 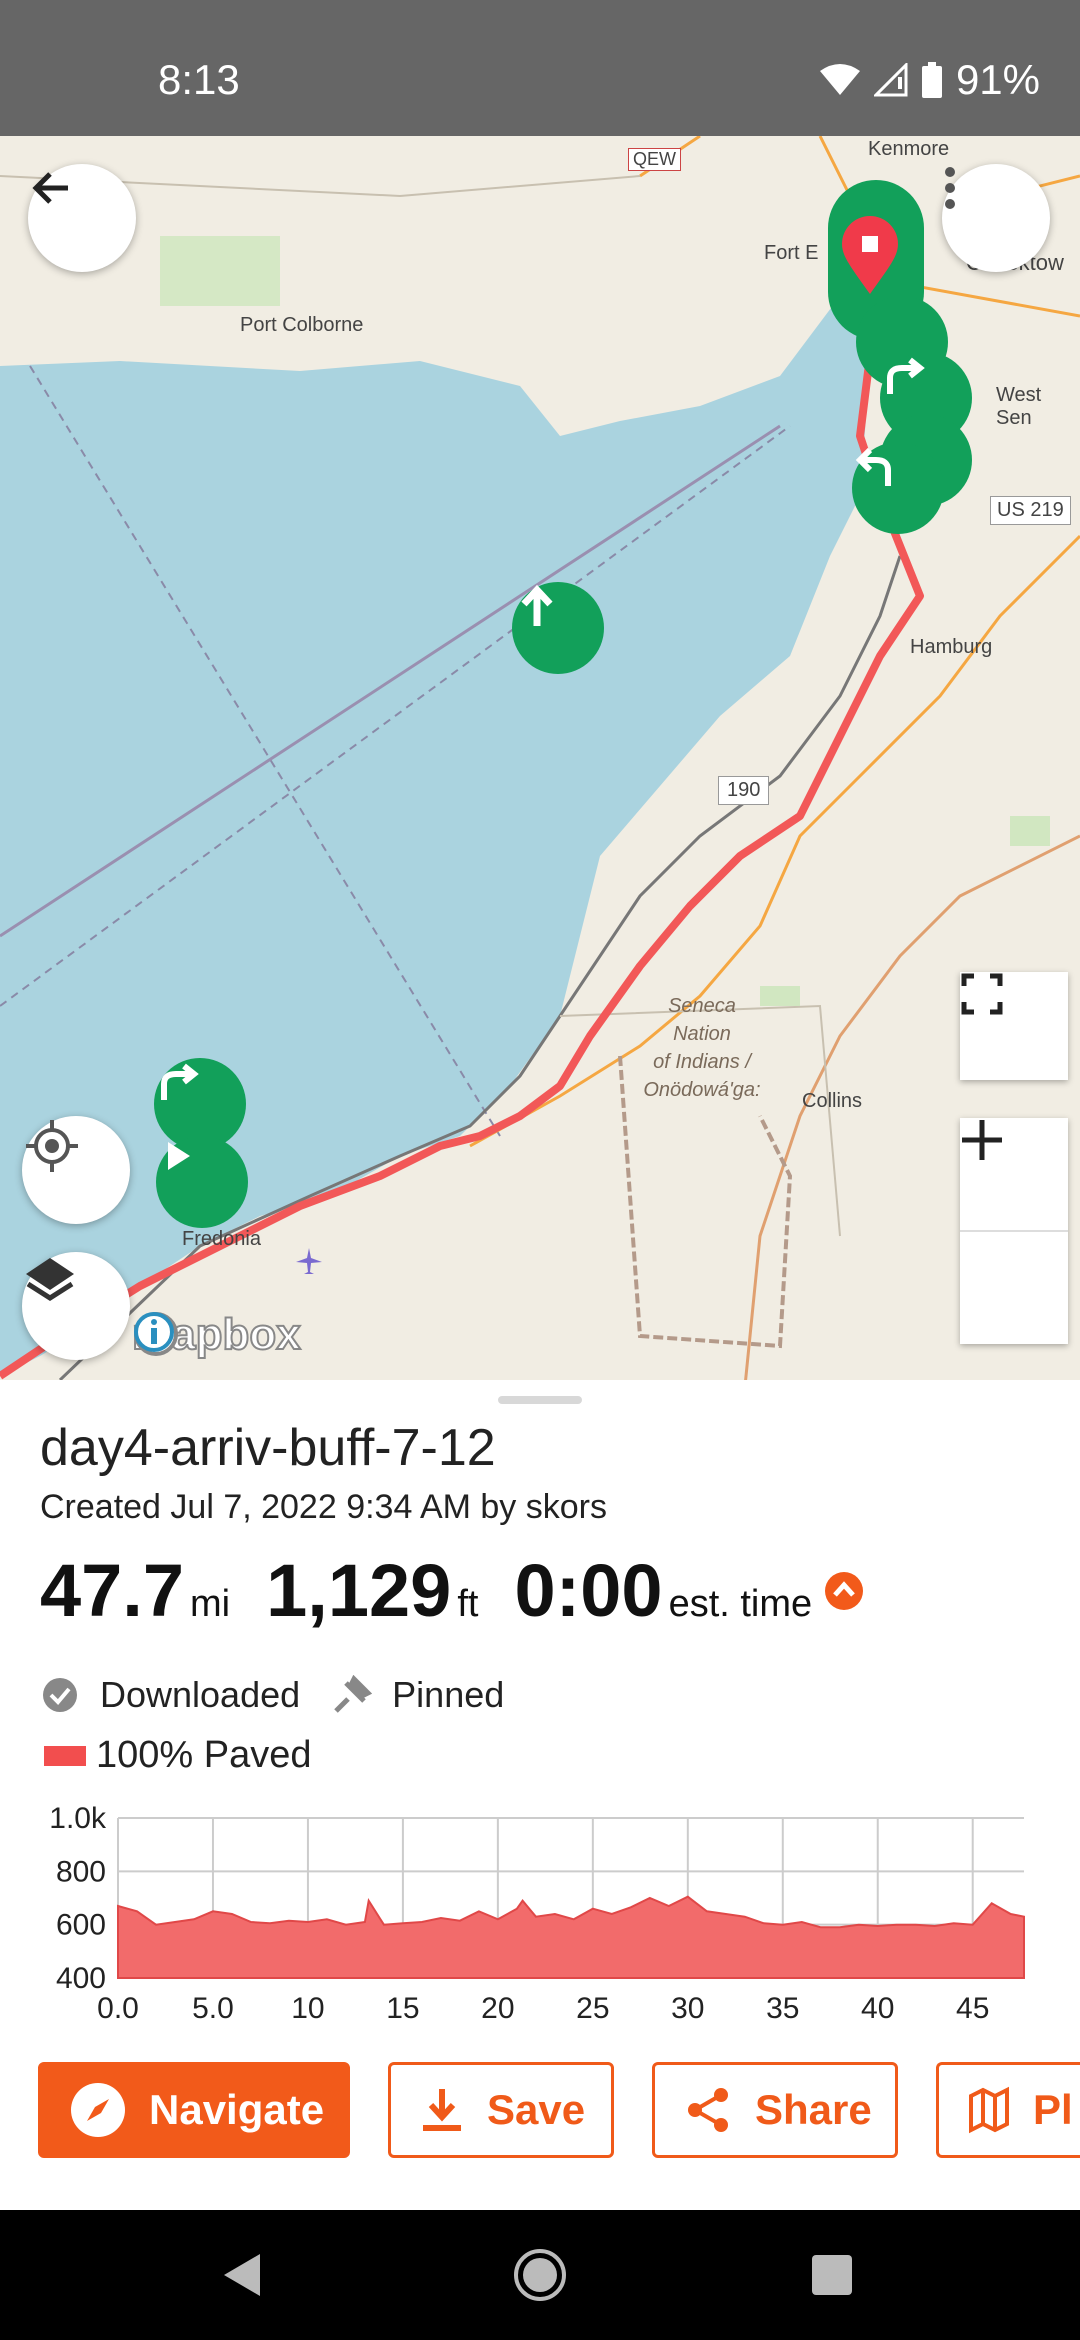 I want to click on action-buttons: Navigate Save Share Pl, so click(x=540, y=2112).